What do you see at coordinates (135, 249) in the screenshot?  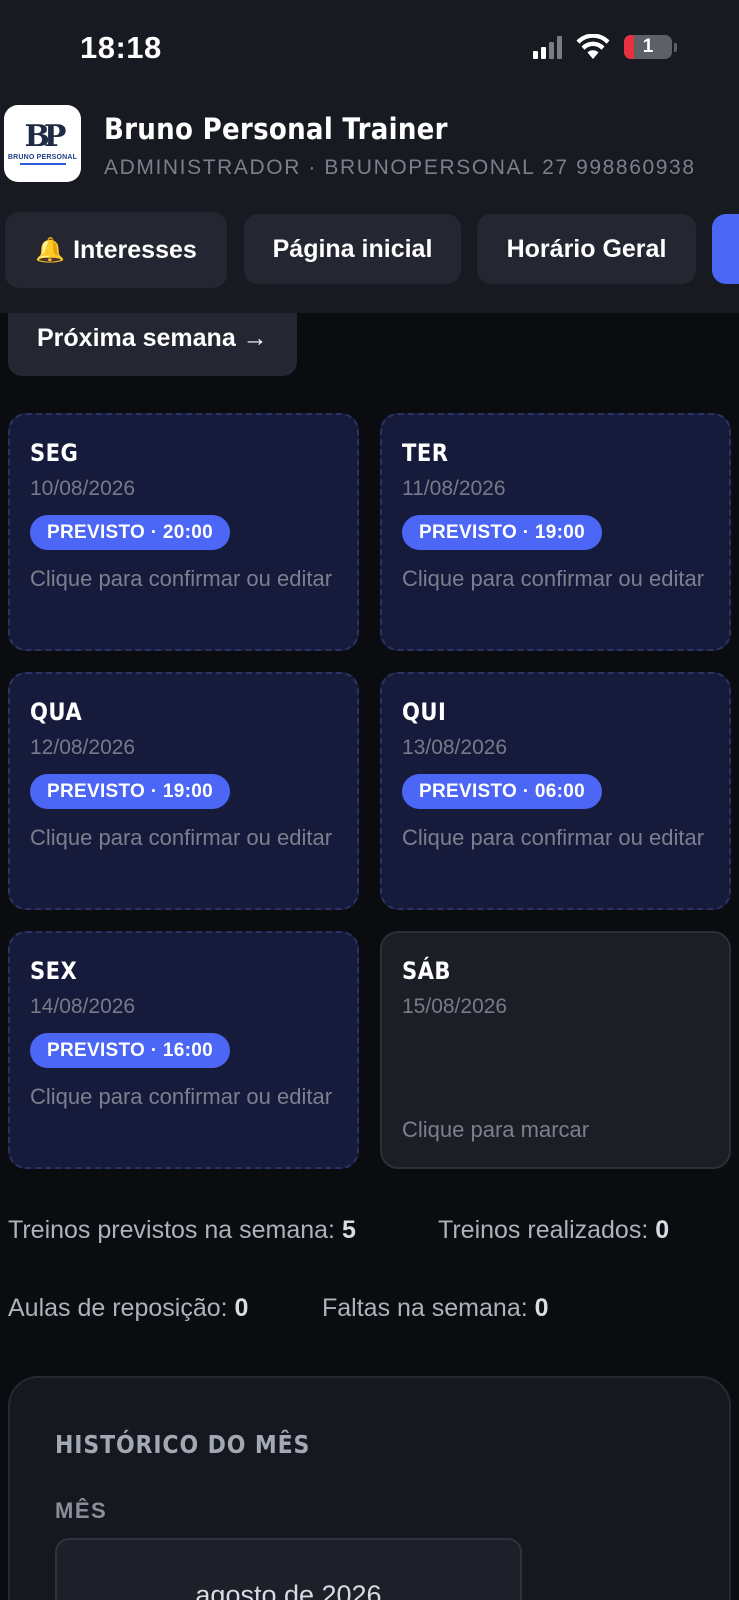 I see `nav-interesses-label: Interesses` at bounding box center [135, 249].